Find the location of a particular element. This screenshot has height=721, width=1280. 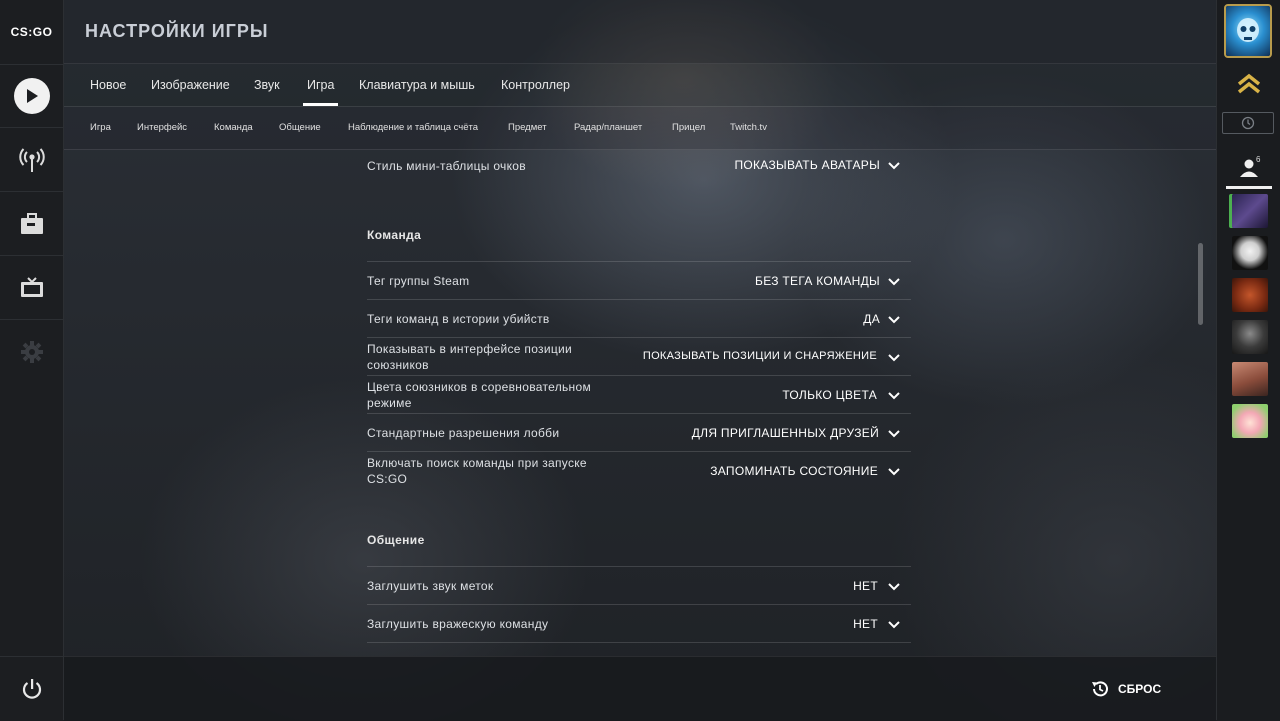

broadcast-button is located at coordinates (31, 160).